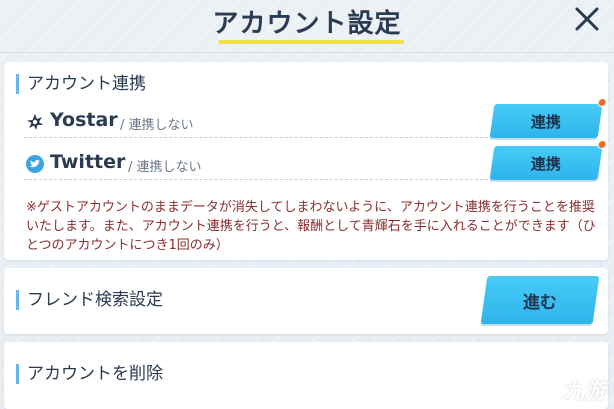  What do you see at coordinates (81, 84) in the screenshot?
I see `account-link-title: アカウント連携` at bounding box center [81, 84].